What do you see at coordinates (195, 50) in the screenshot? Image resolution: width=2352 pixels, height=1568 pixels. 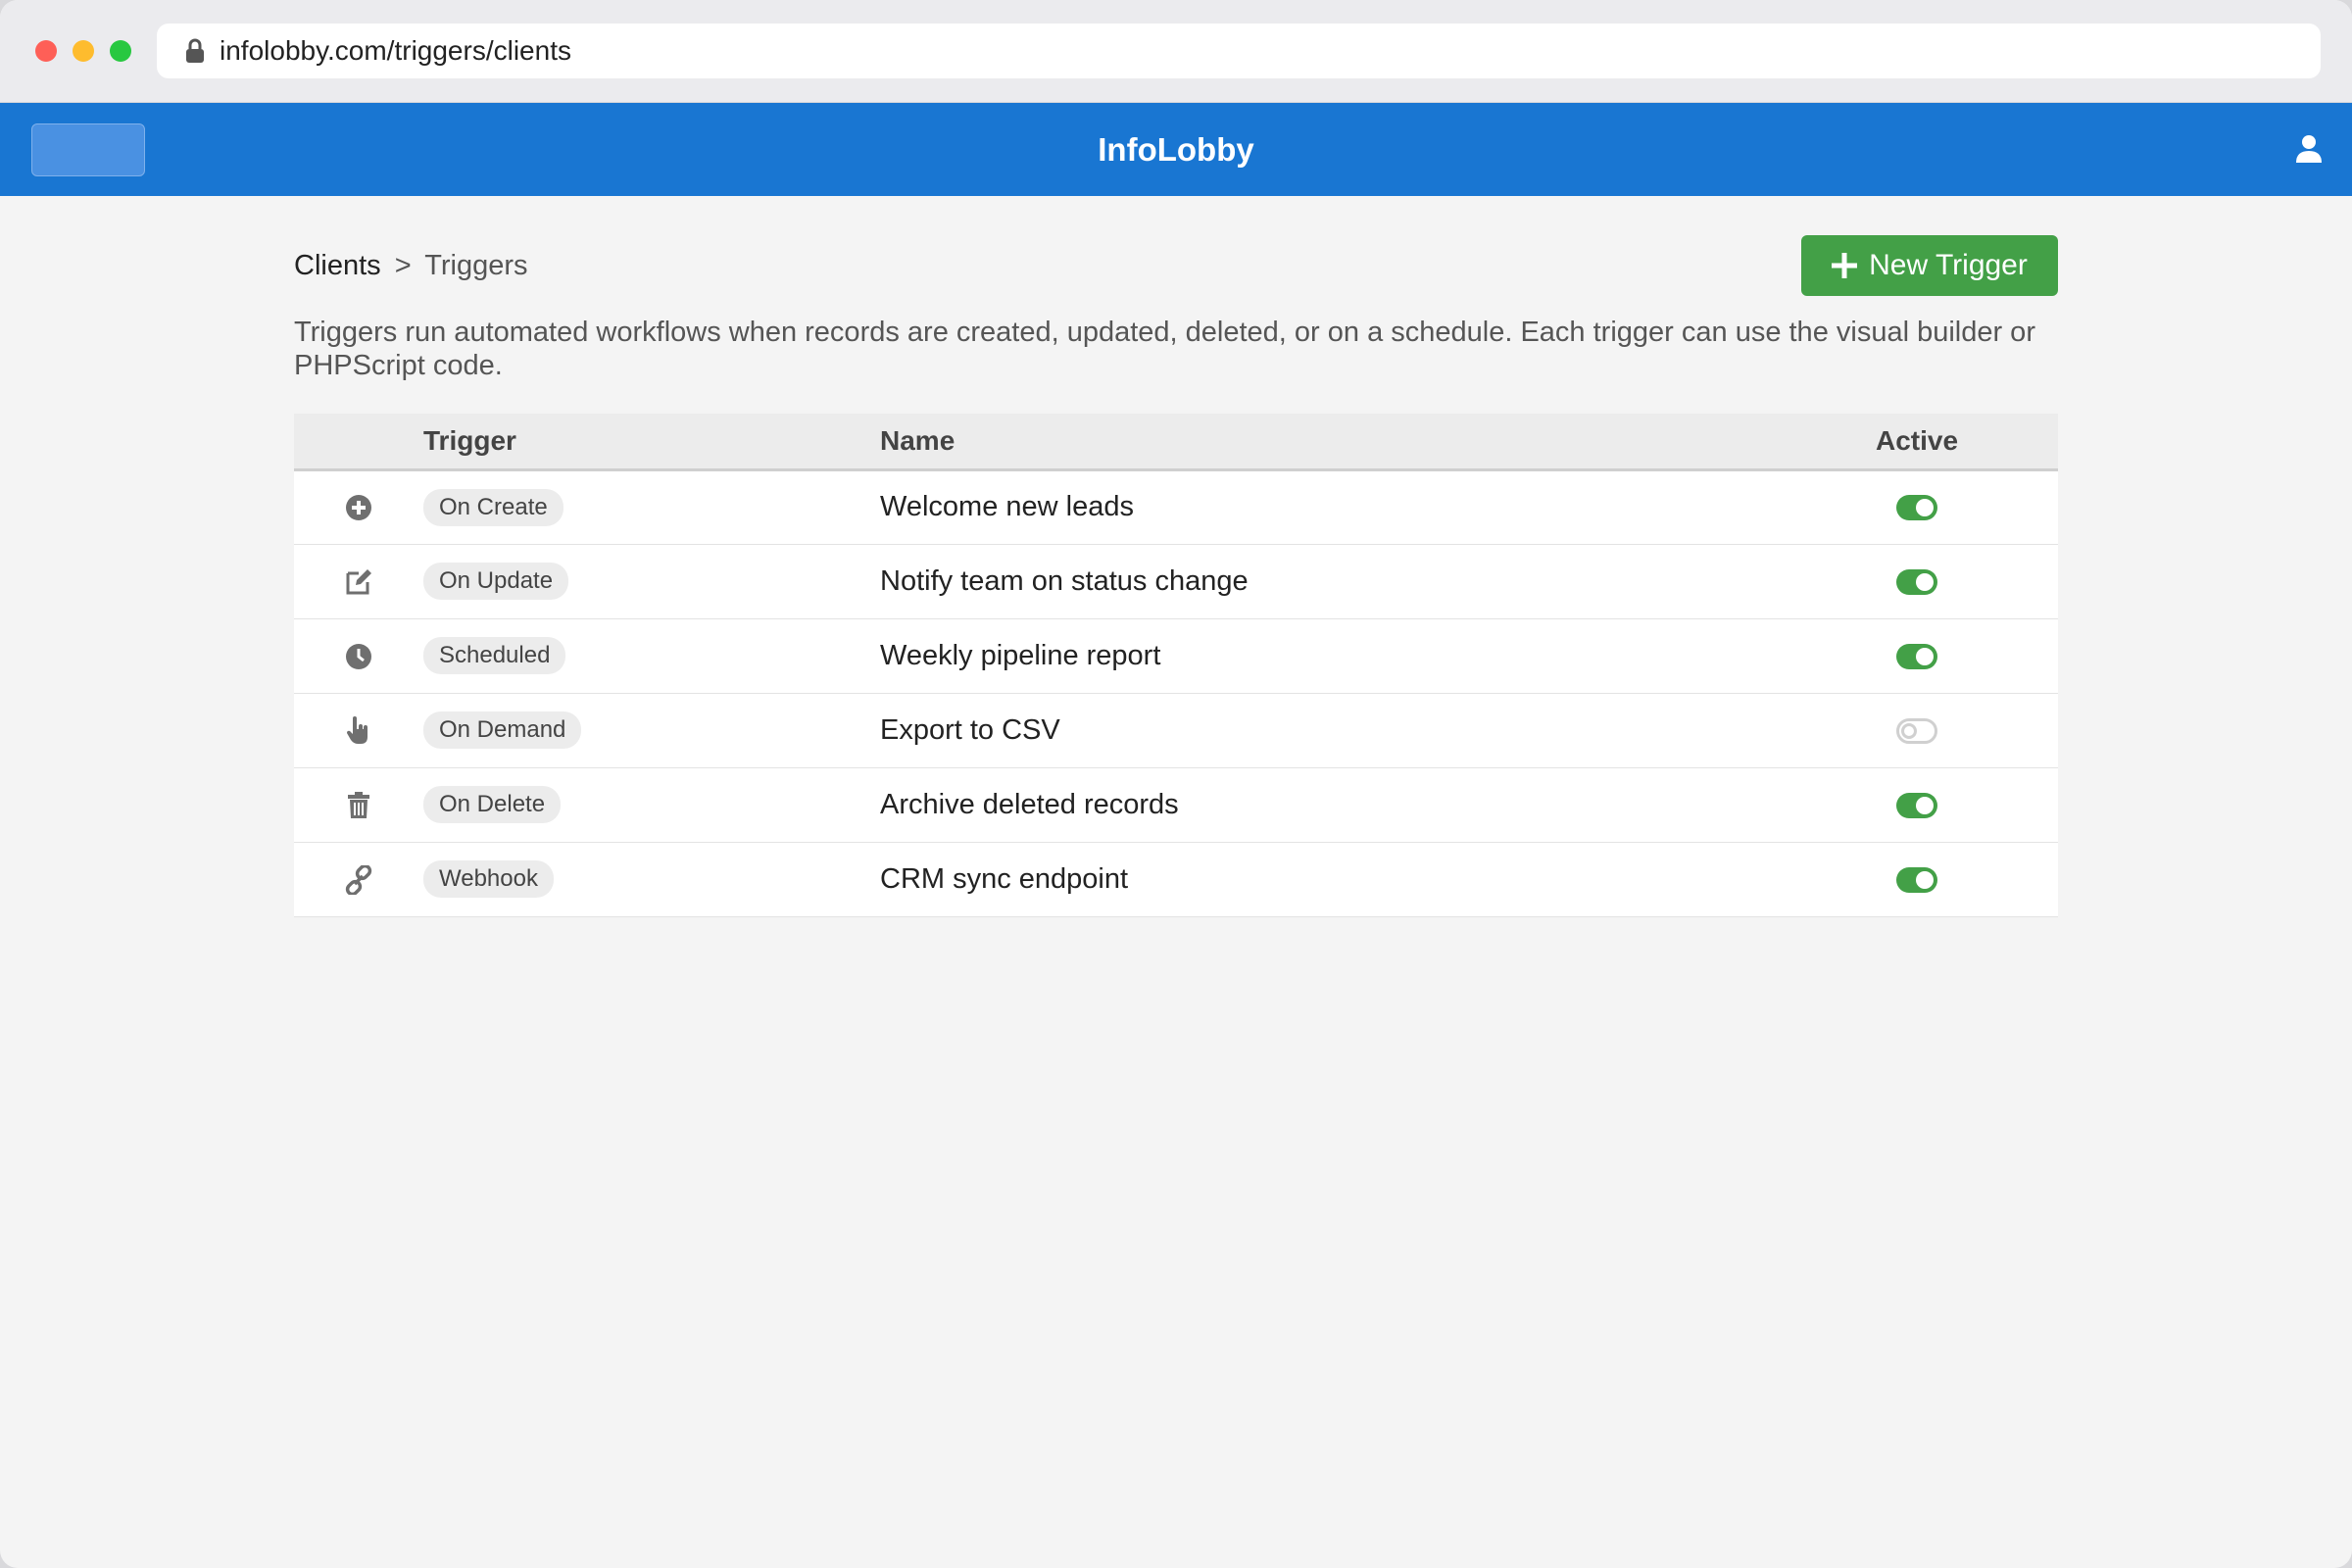 I see `lock-icon` at bounding box center [195, 50].